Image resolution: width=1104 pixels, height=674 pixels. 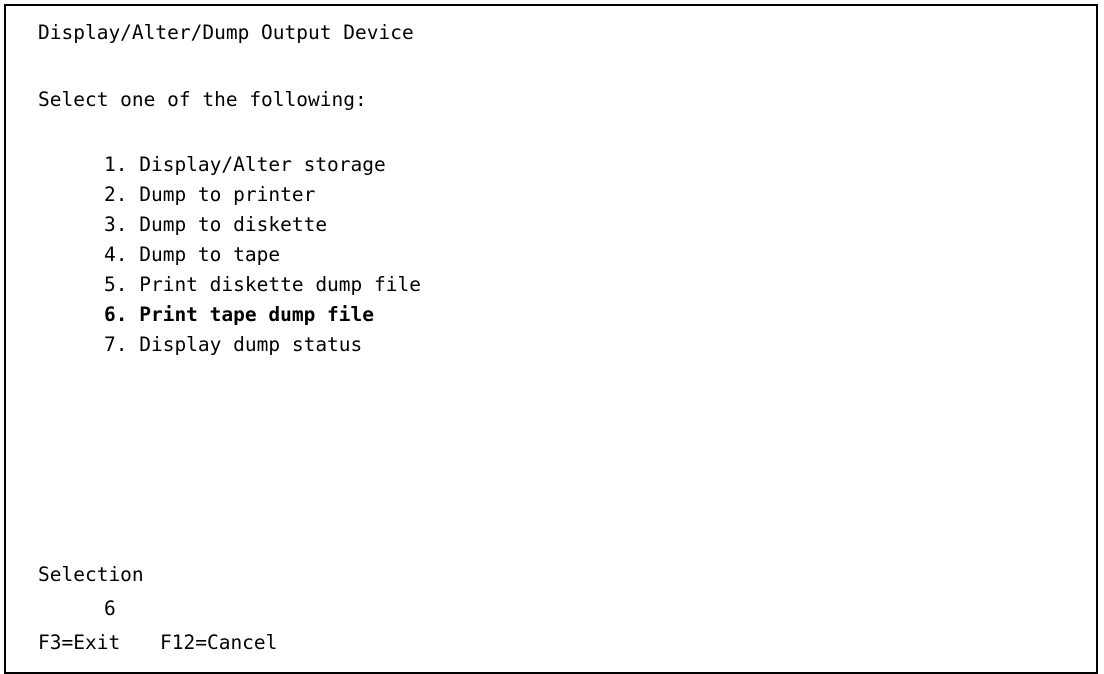 I want to click on option-dump-to-printer: 2. Dump to printer, so click(x=209, y=195).